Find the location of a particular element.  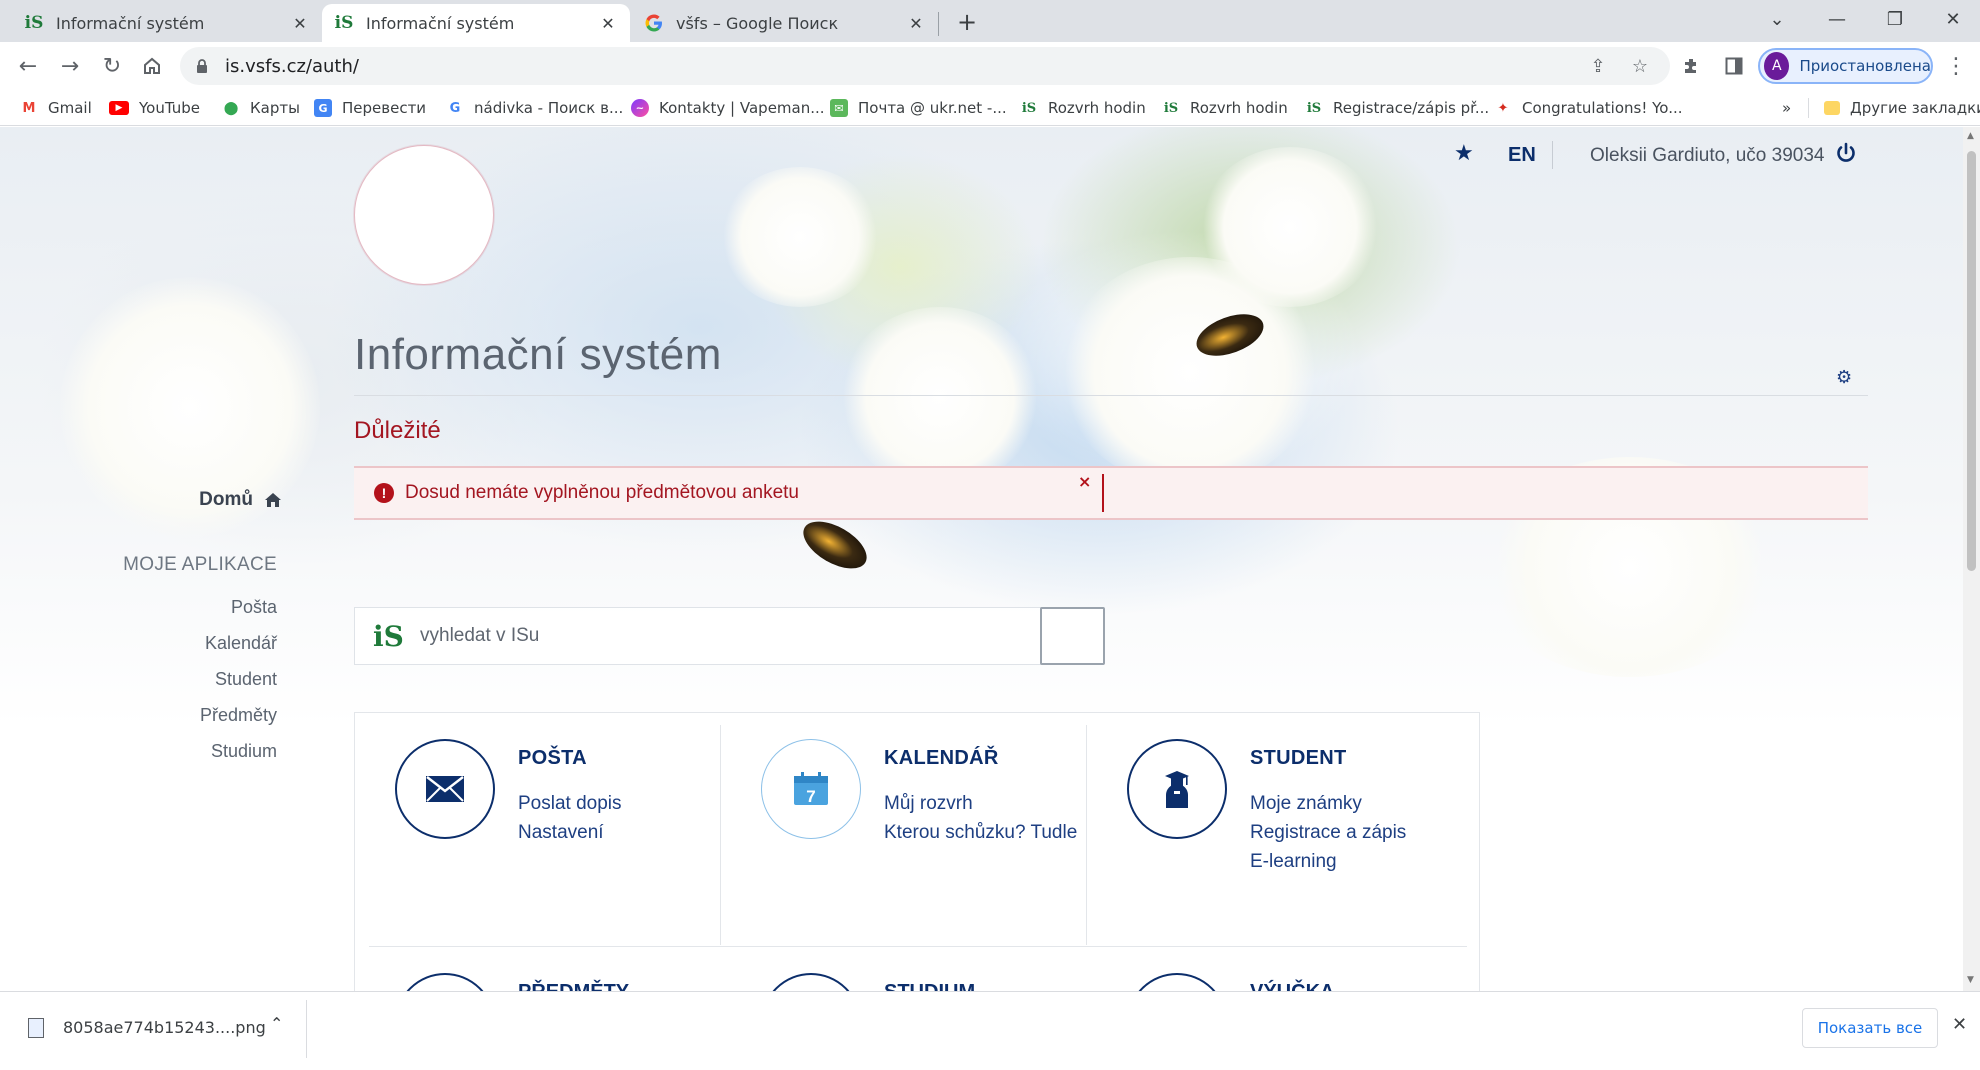

sidebar-item-posta: Pošta is located at coordinates (254, 607).